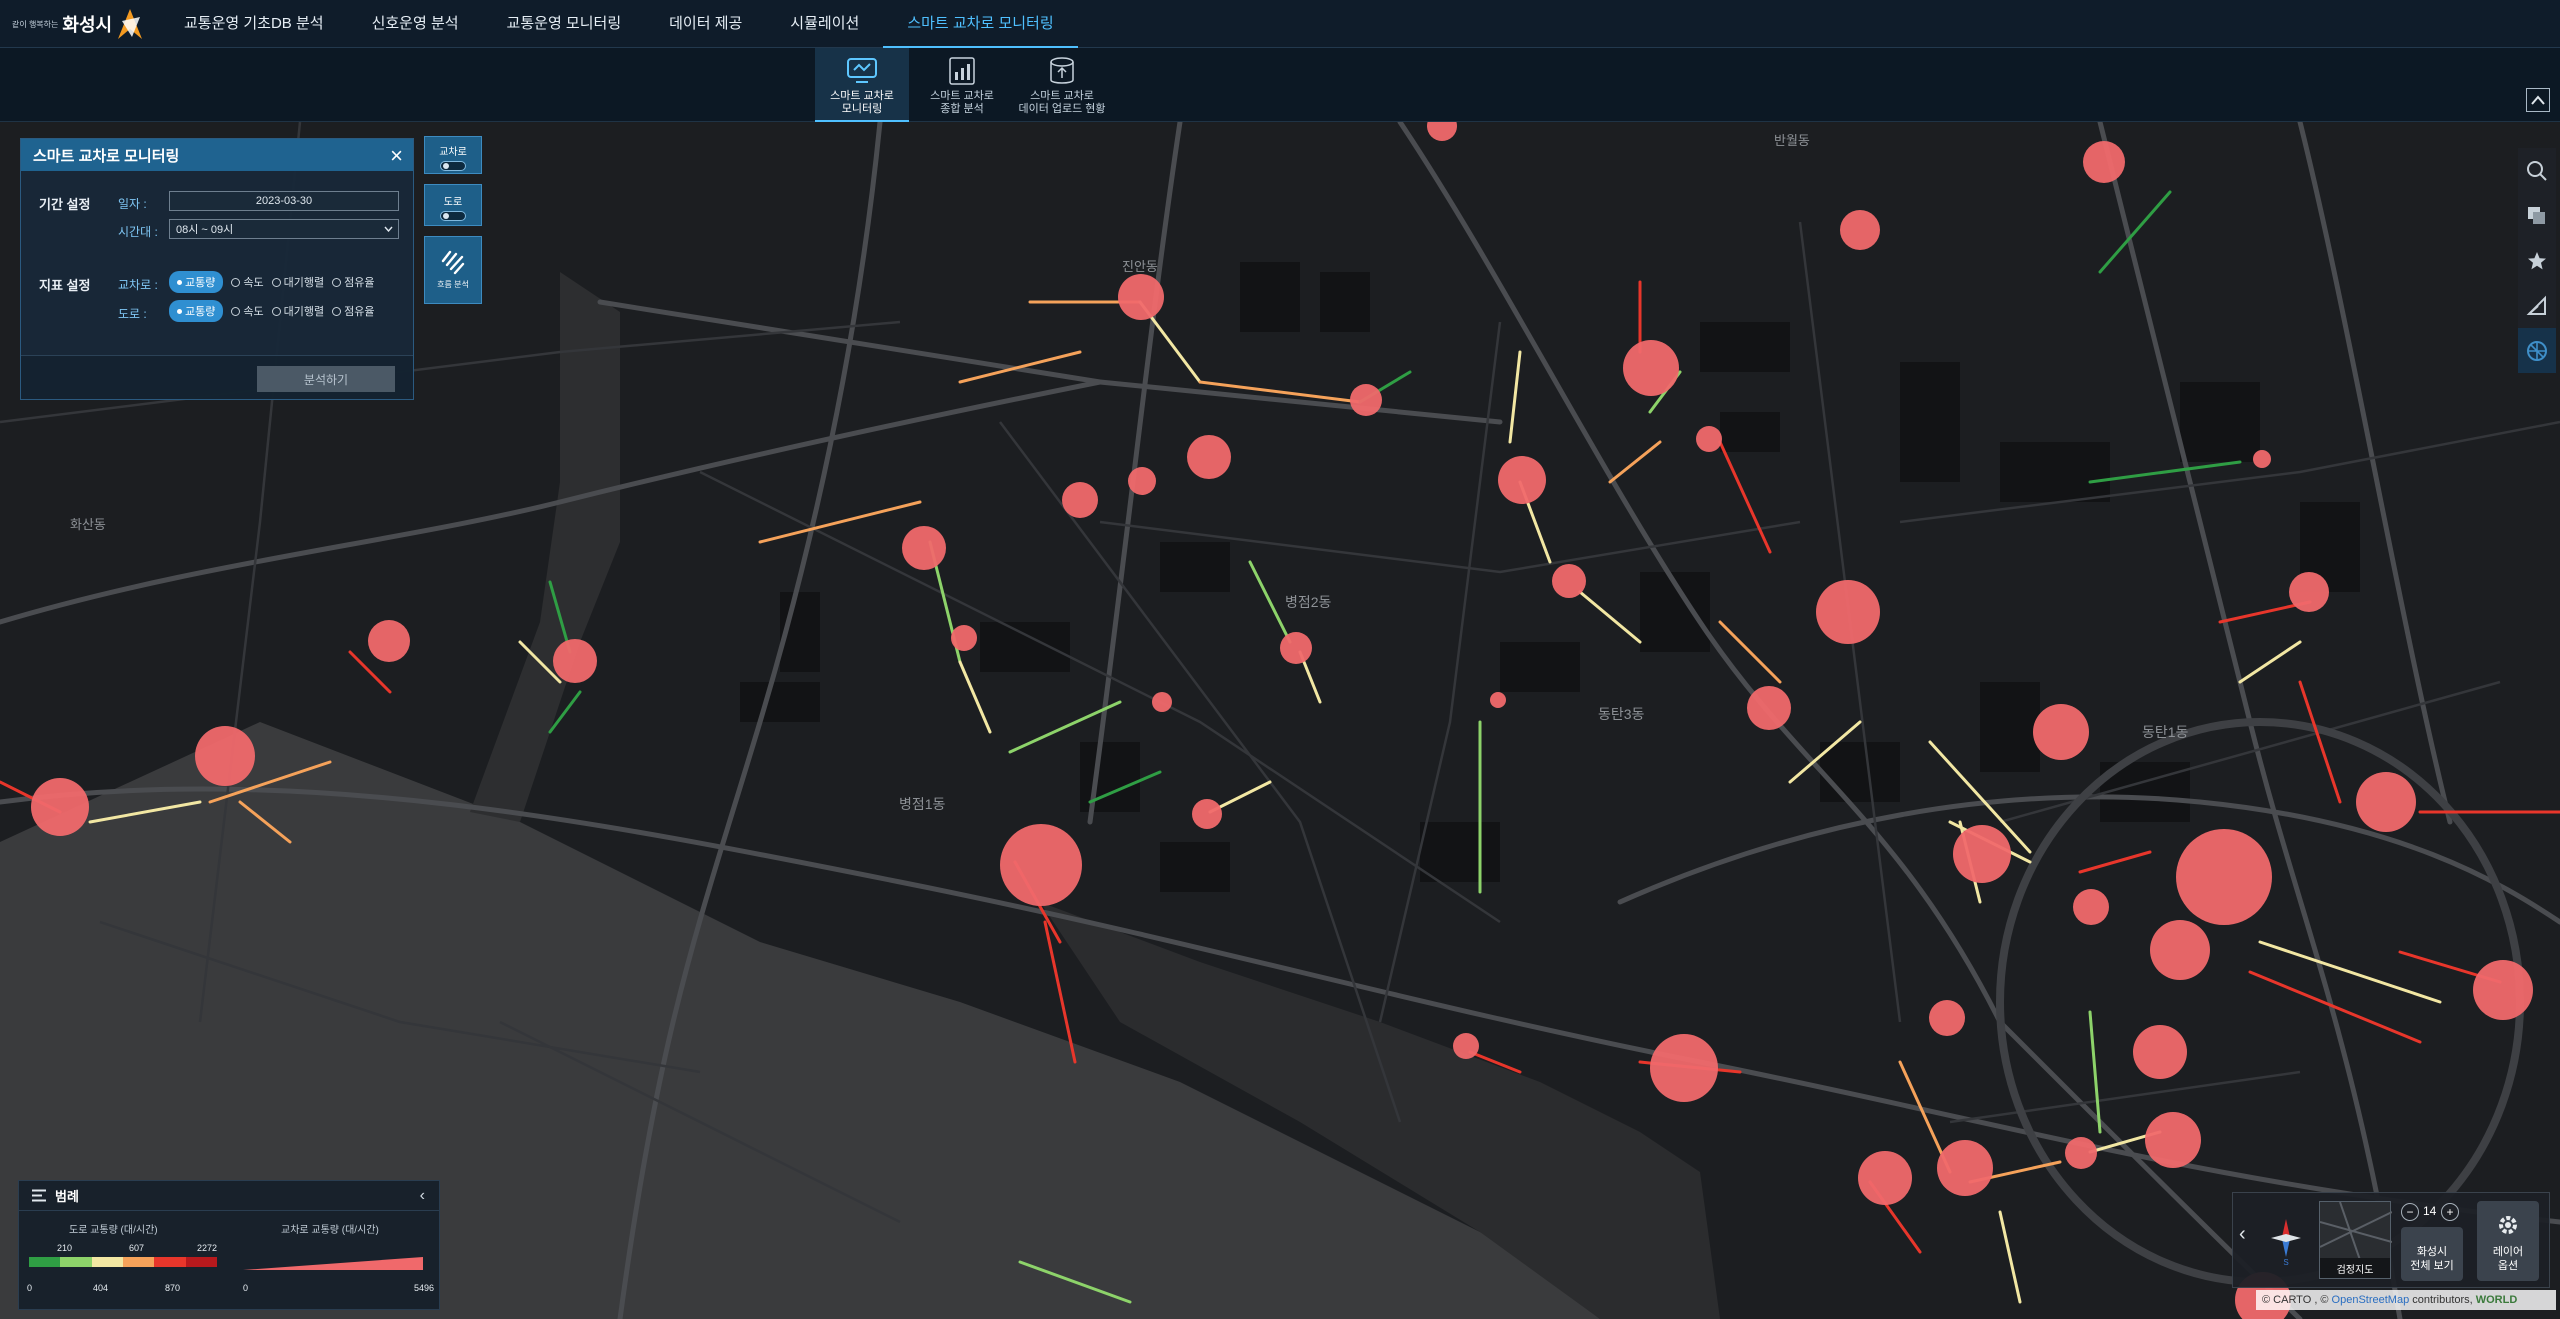 The width and height of the screenshot is (2560, 1319). I want to click on time-select: 08시 ~ 09시, so click(284, 229).